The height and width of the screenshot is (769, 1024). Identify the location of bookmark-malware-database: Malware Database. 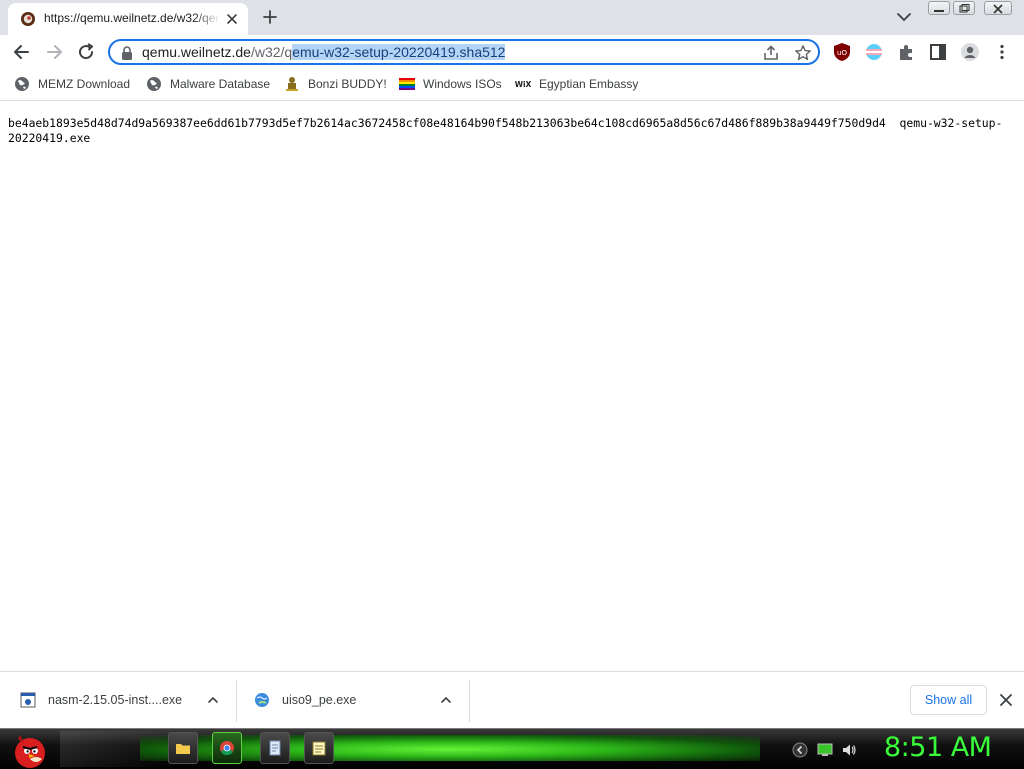
(208, 84).